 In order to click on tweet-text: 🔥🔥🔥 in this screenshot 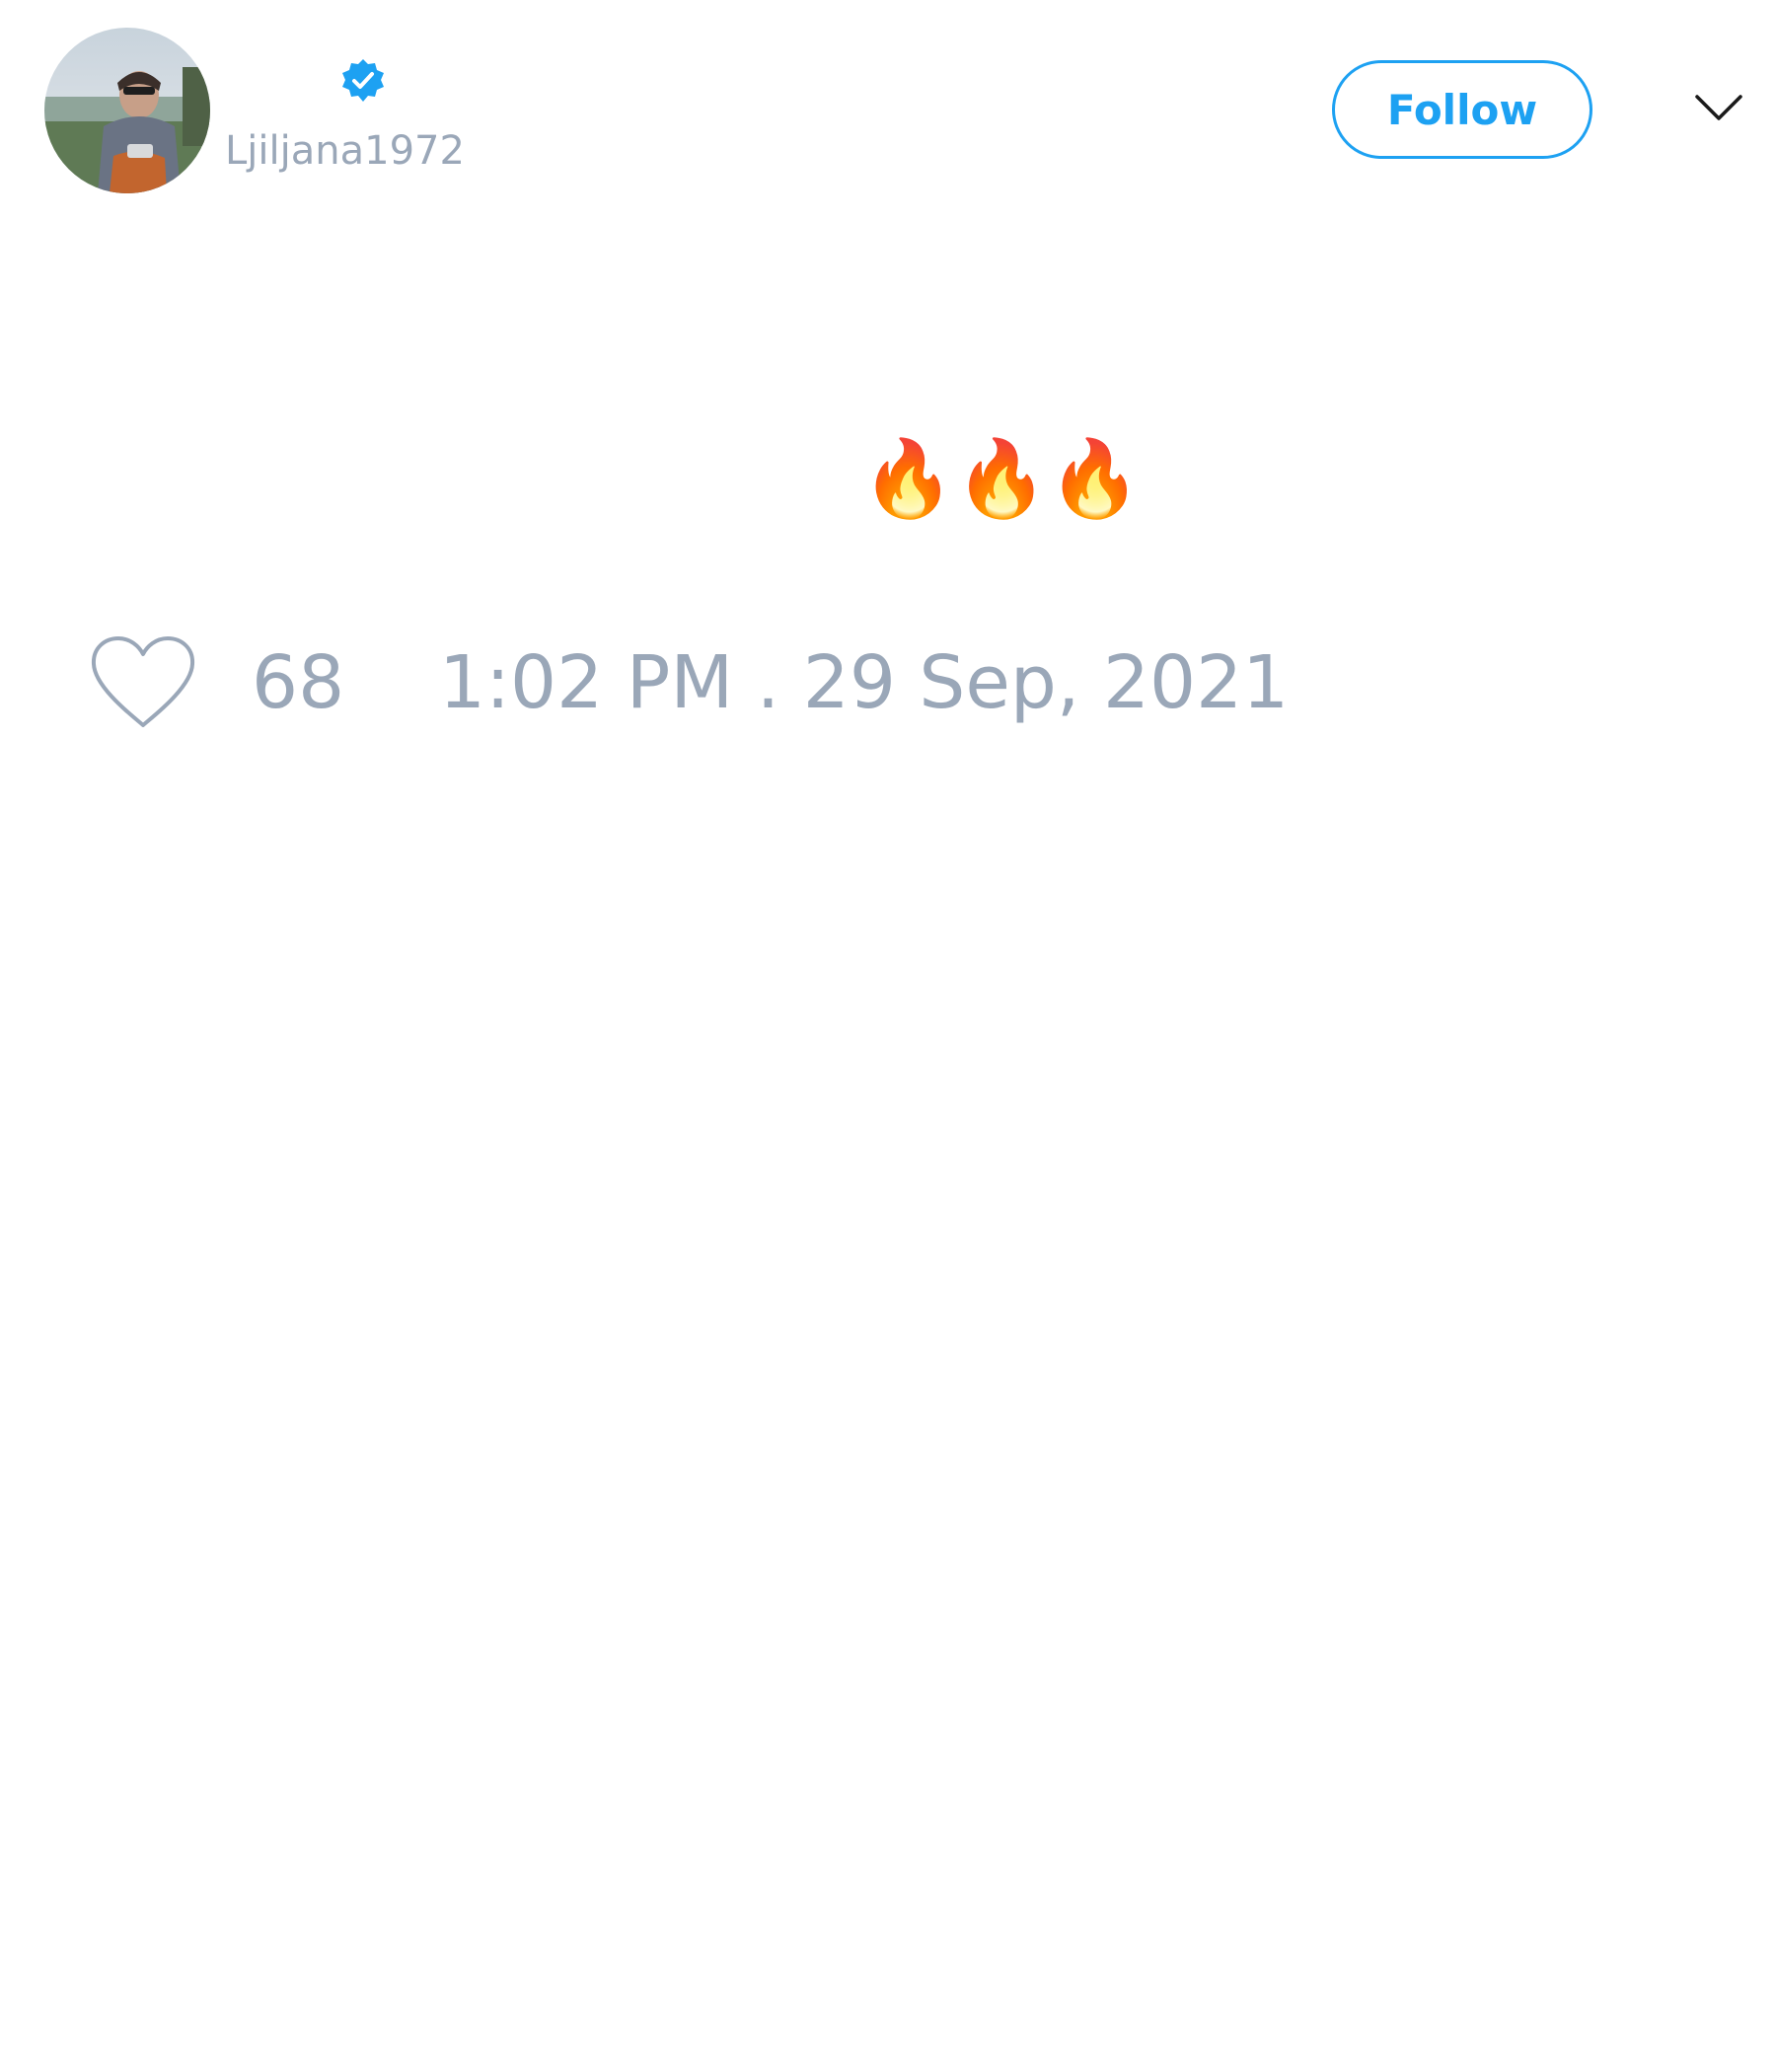, I will do `click(1002, 478)`.